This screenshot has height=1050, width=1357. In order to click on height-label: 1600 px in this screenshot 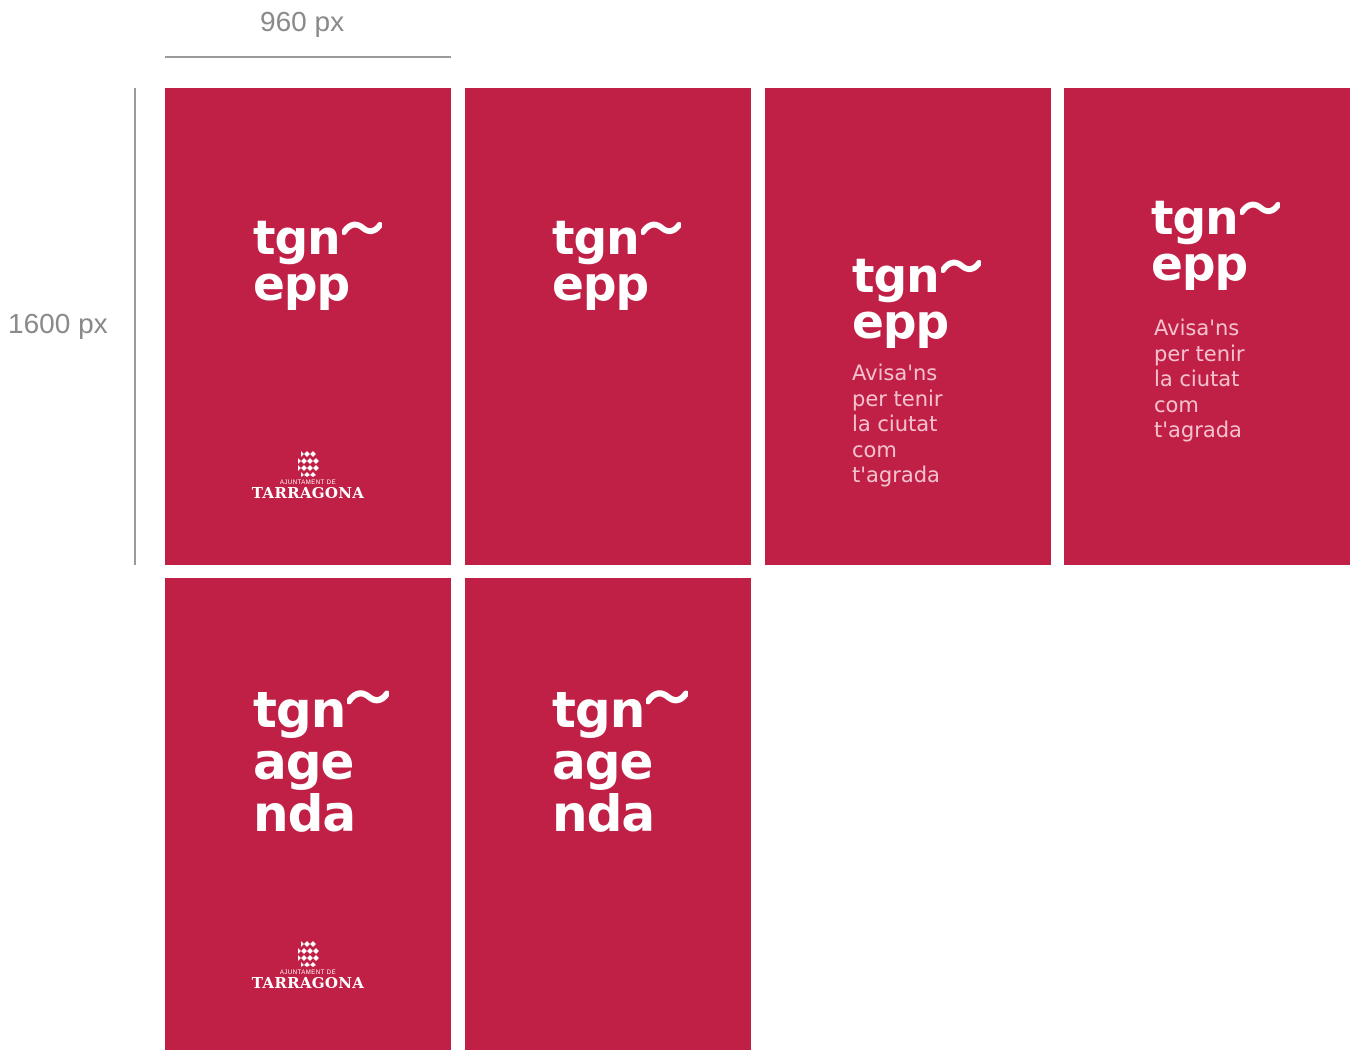, I will do `click(58, 323)`.